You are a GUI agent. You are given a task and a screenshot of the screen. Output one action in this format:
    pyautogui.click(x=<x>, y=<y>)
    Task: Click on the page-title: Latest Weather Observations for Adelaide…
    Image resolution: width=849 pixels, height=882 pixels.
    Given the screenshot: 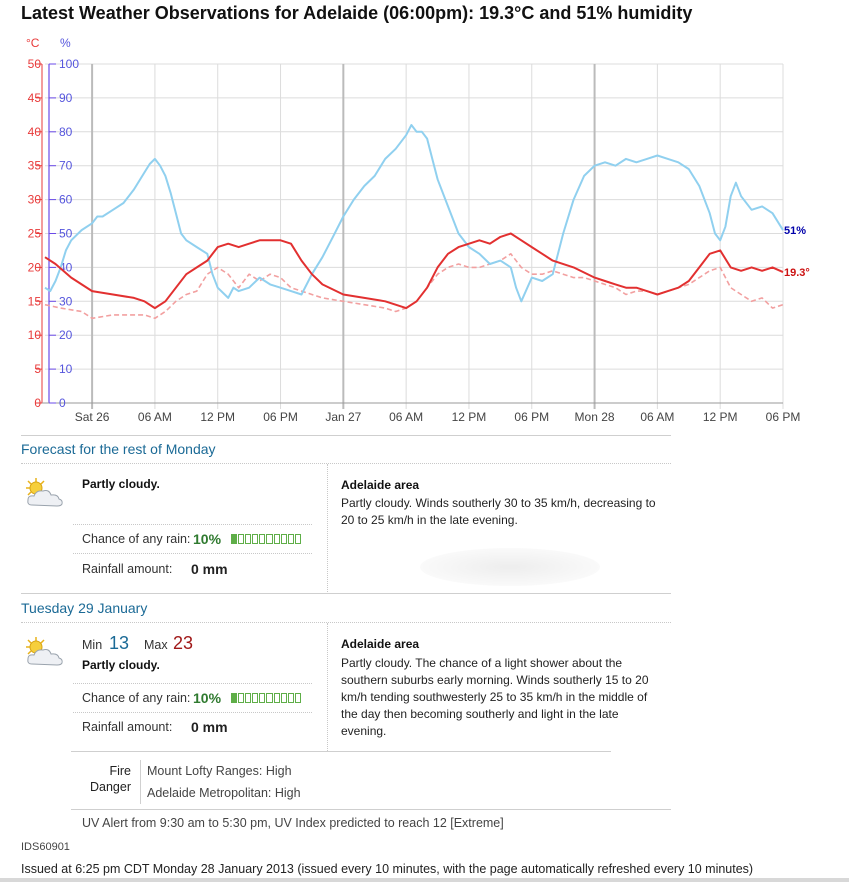 What is the action you would take?
    pyautogui.click(x=357, y=13)
    